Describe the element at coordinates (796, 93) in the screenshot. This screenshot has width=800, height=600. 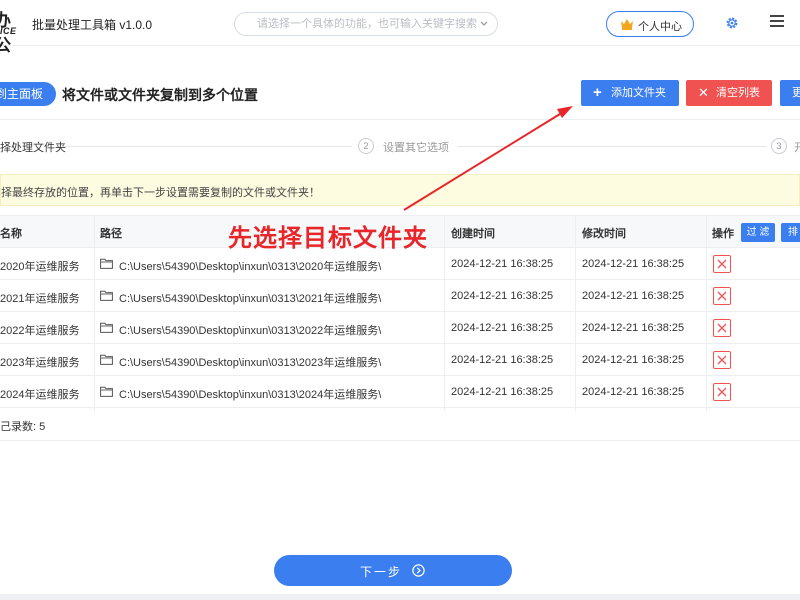
I see `more-label: 更` at that location.